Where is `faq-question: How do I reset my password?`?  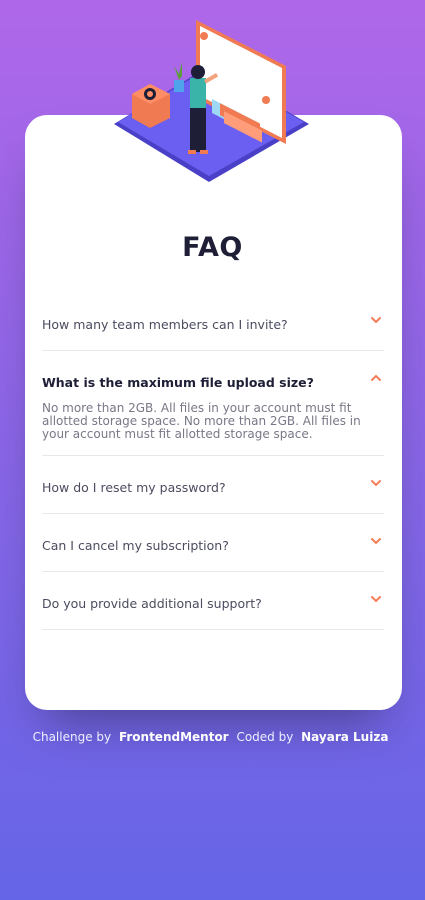 faq-question: How do I reset my password? is located at coordinates (134, 487).